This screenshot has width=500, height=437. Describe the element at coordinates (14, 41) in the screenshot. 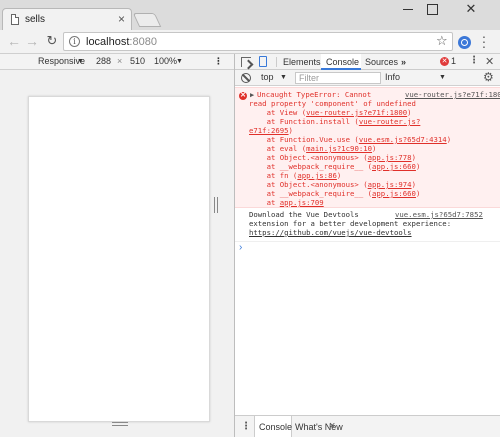

I see `back-arrow-icon: ←` at that location.